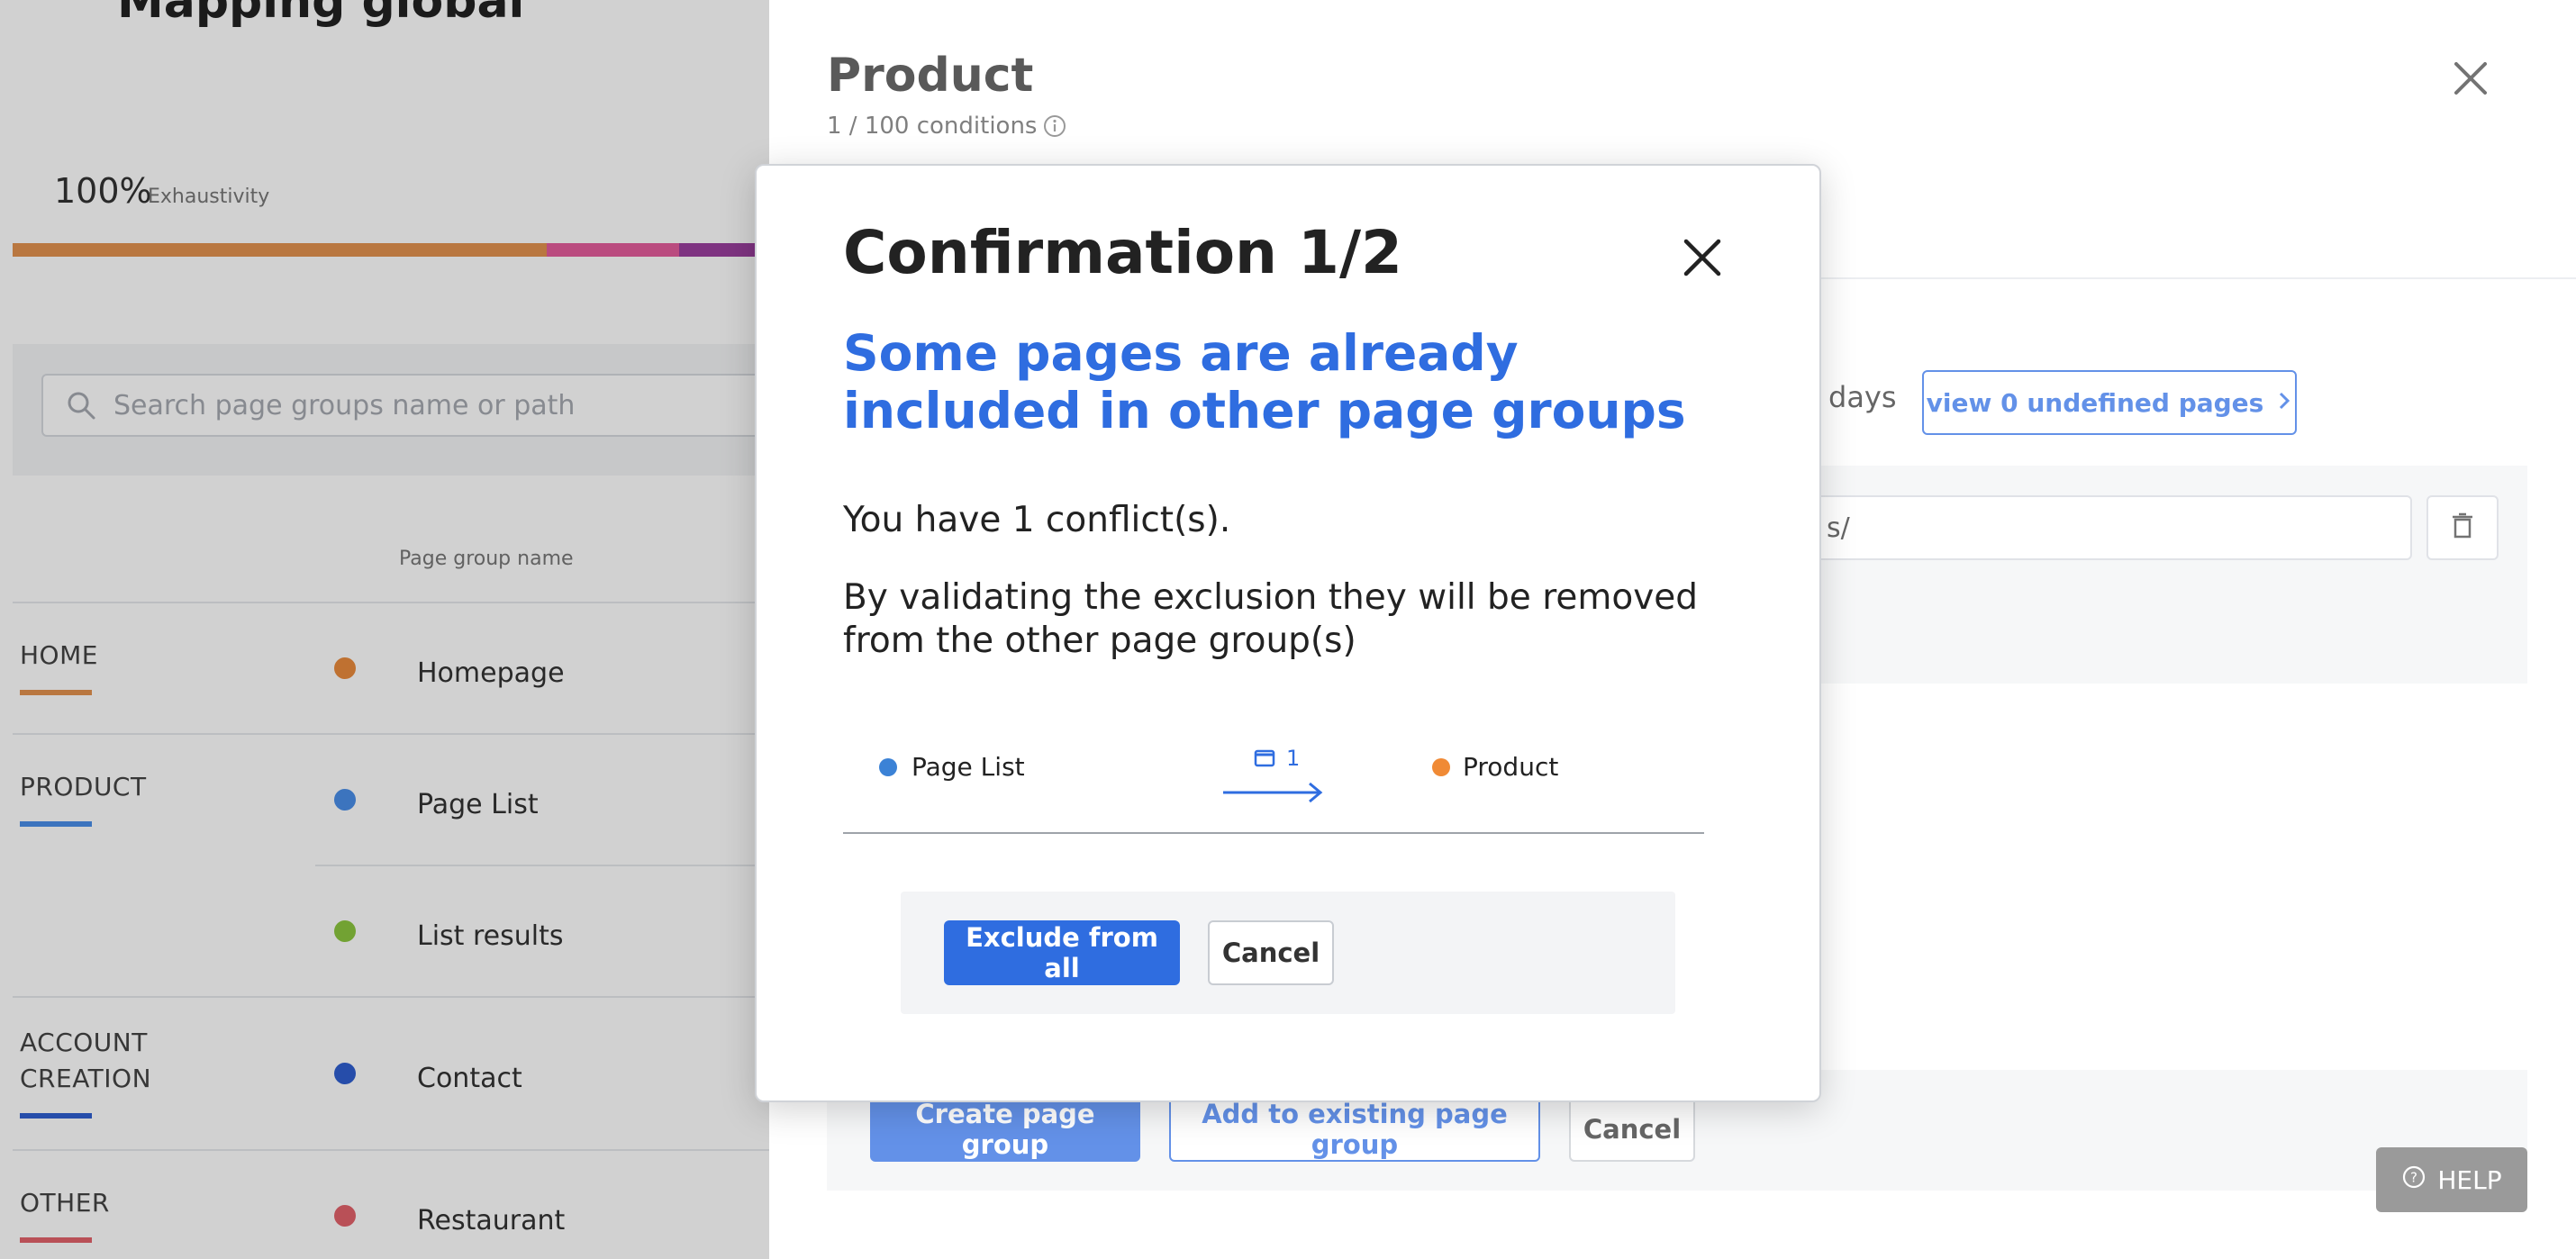 The image size is (2576, 1259). Describe the element at coordinates (888, 767) in the screenshot. I see `from-group-color-dot` at that location.